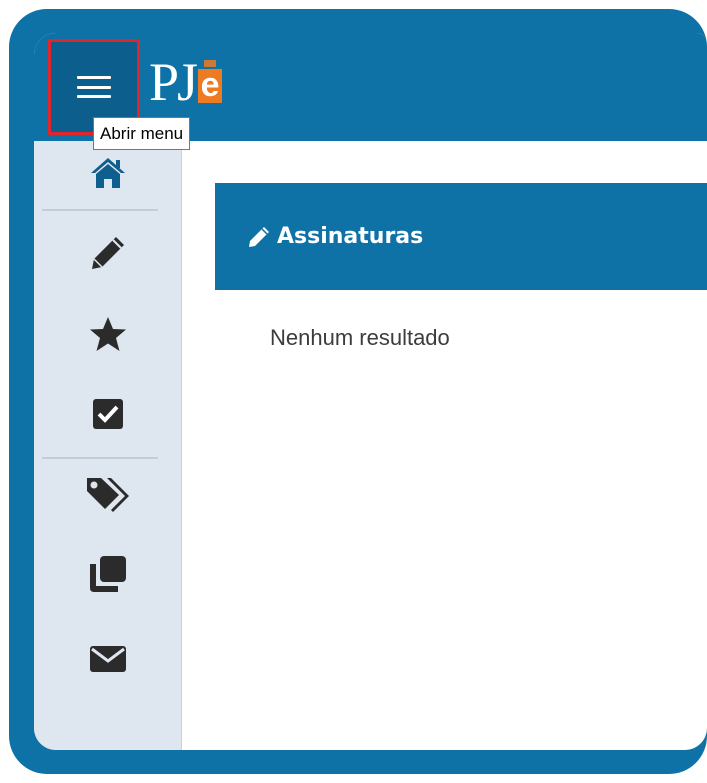  I want to click on home-icon, so click(108, 173).